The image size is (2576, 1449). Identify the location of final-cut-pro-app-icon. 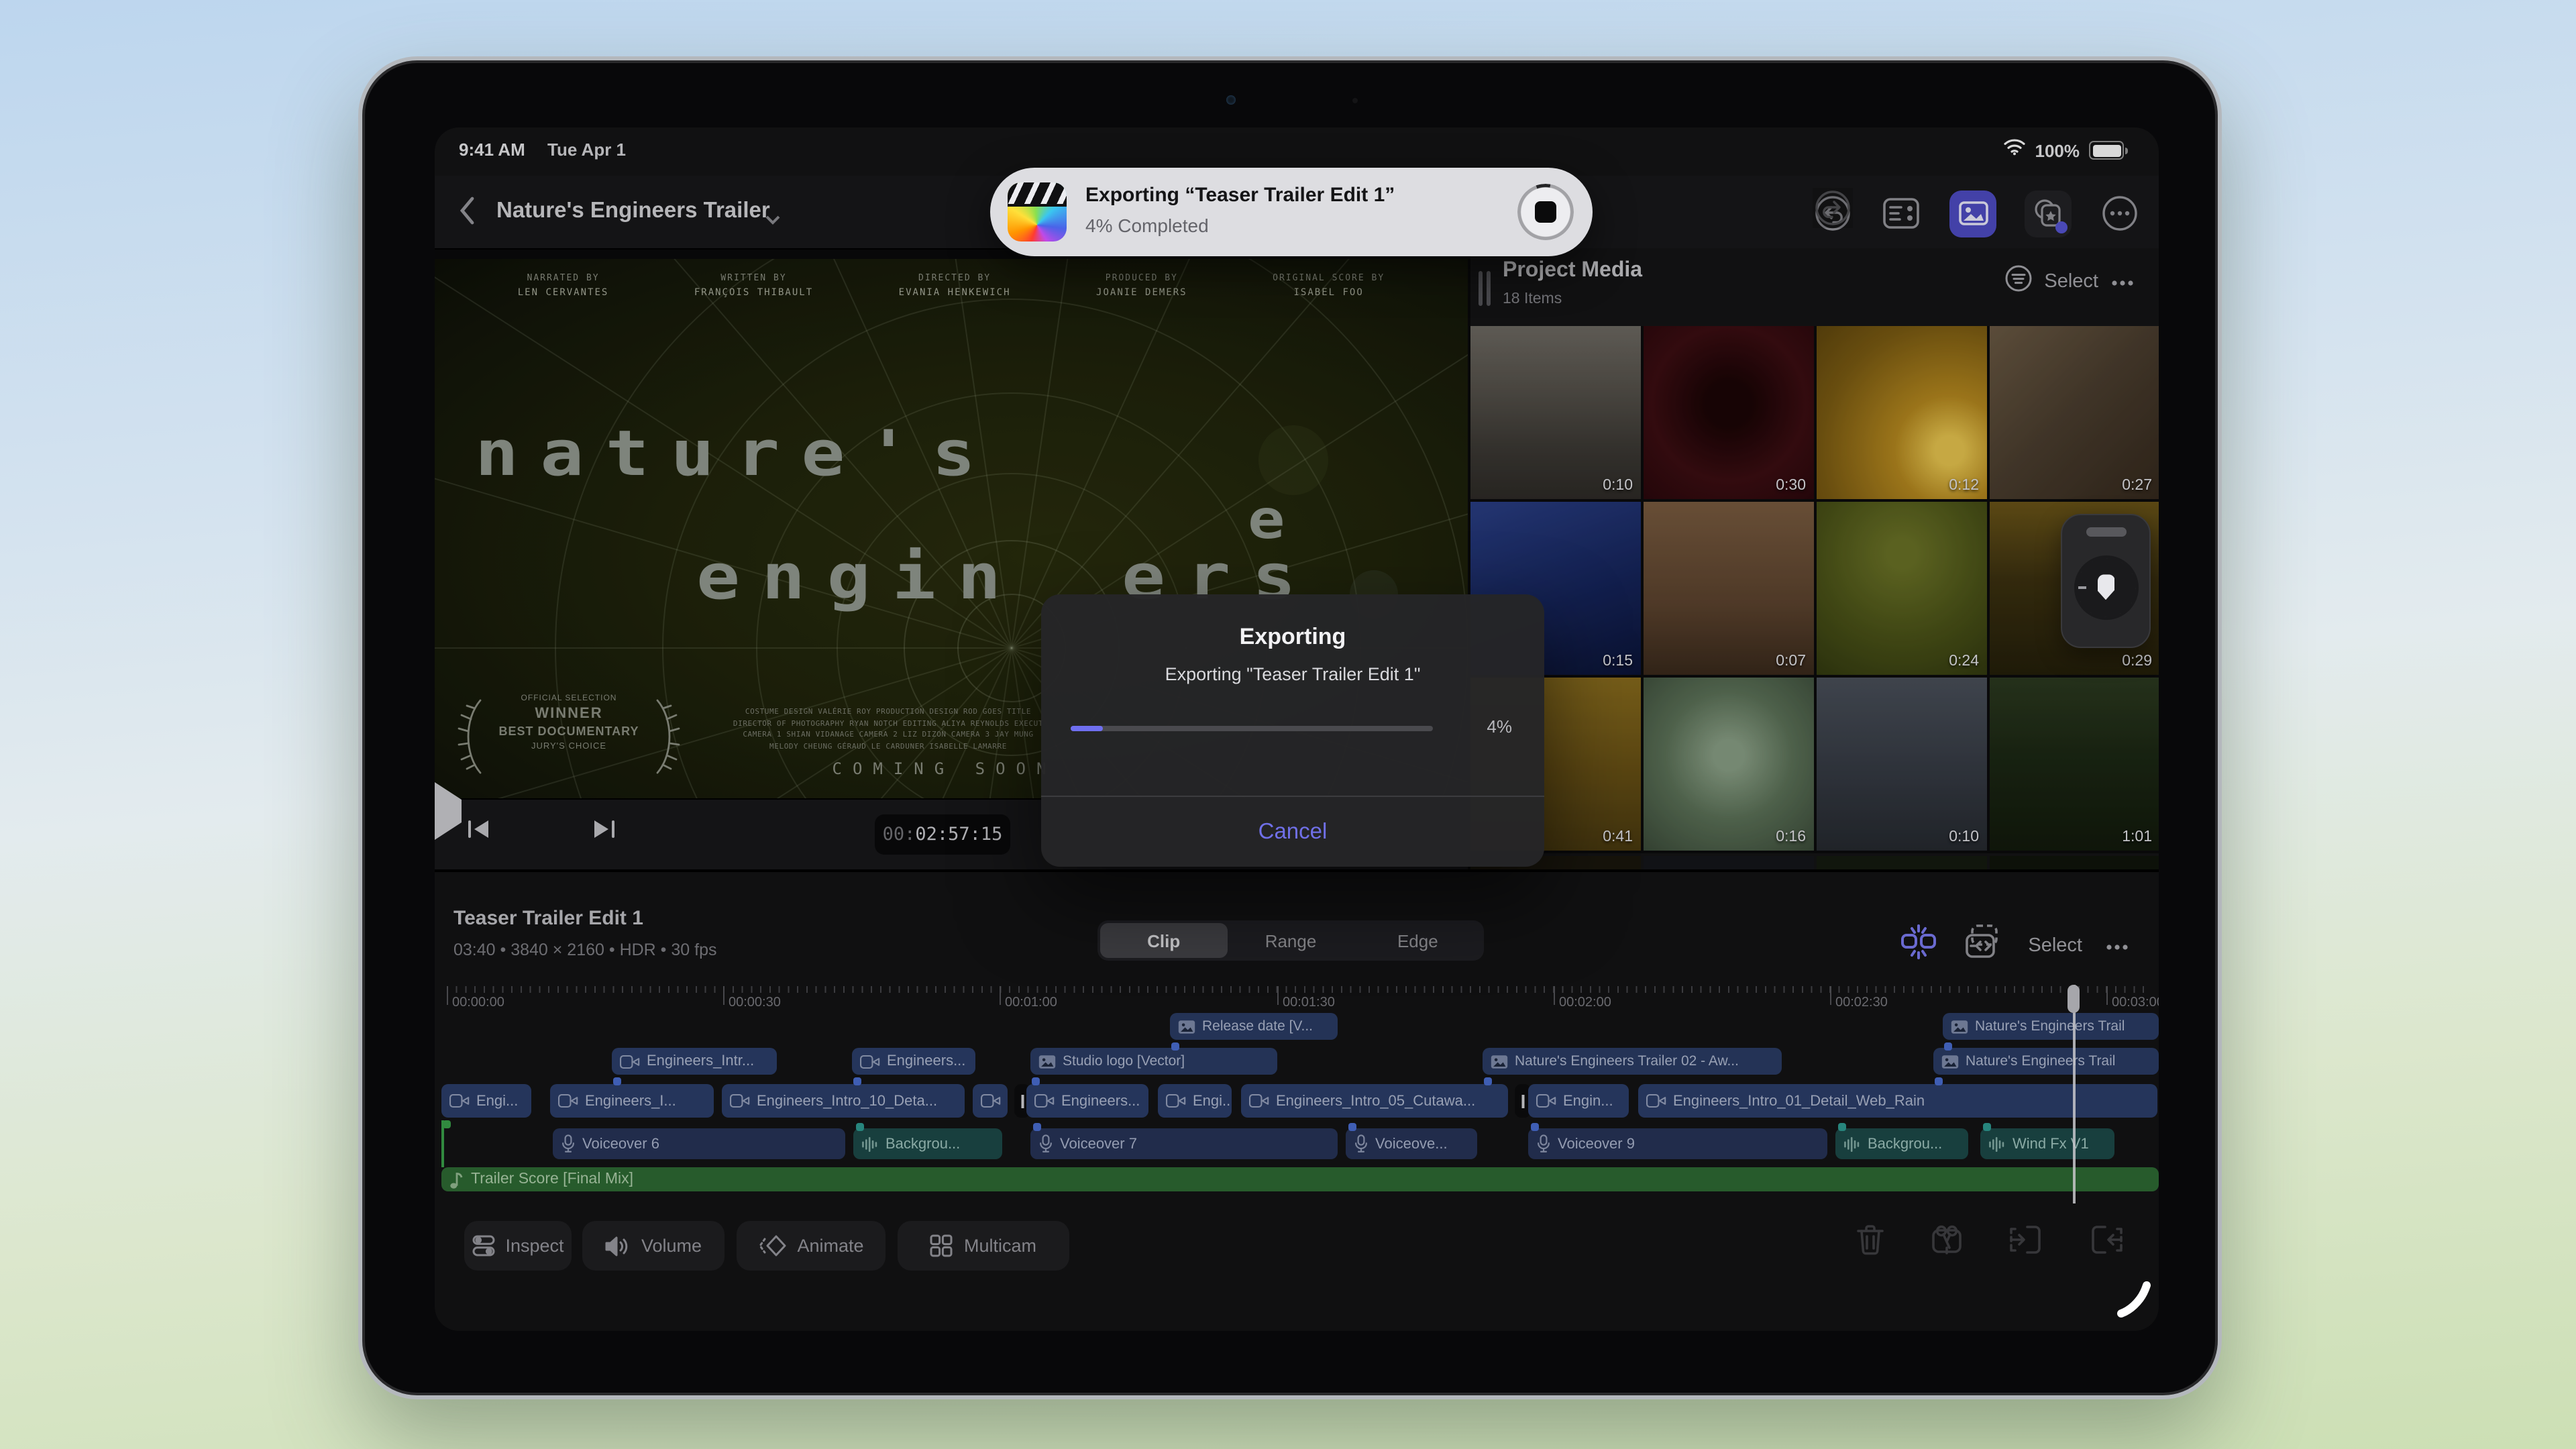
(1037, 211).